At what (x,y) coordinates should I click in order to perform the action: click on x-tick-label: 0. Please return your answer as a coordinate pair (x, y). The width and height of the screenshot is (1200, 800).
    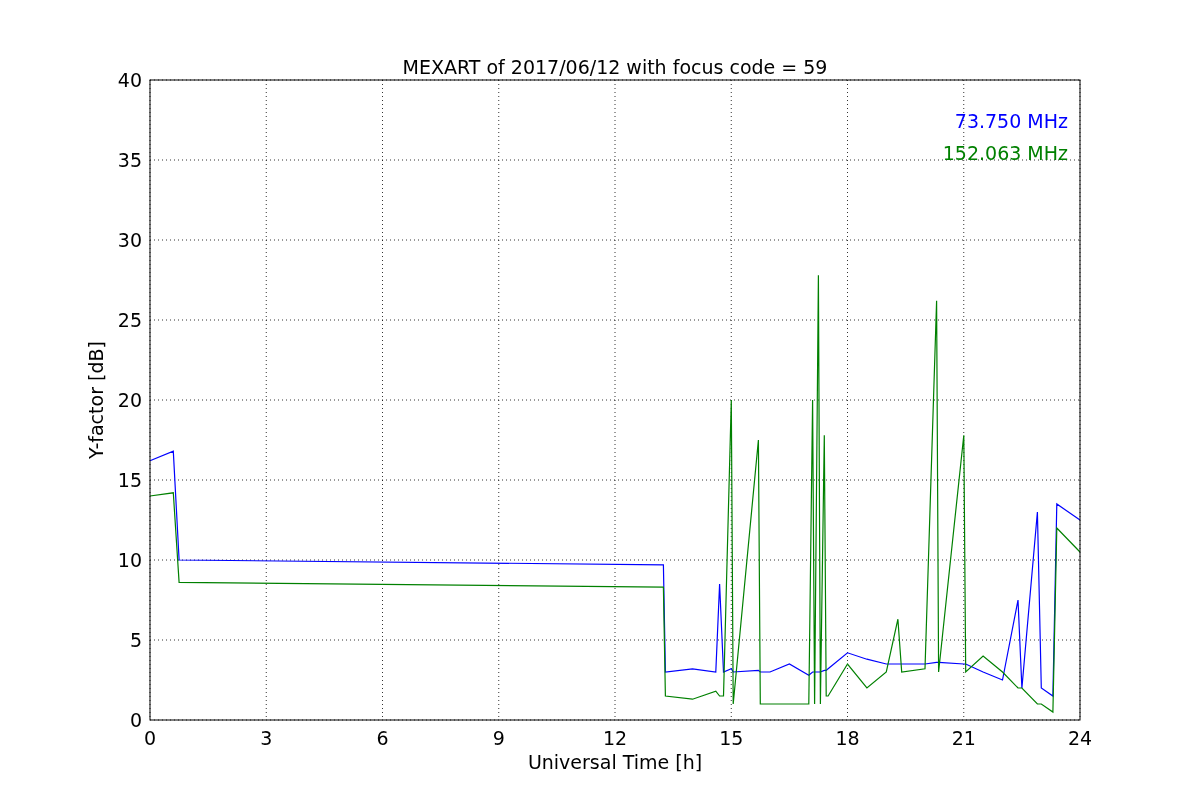
    Looking at the image, I should click on (150, 738).